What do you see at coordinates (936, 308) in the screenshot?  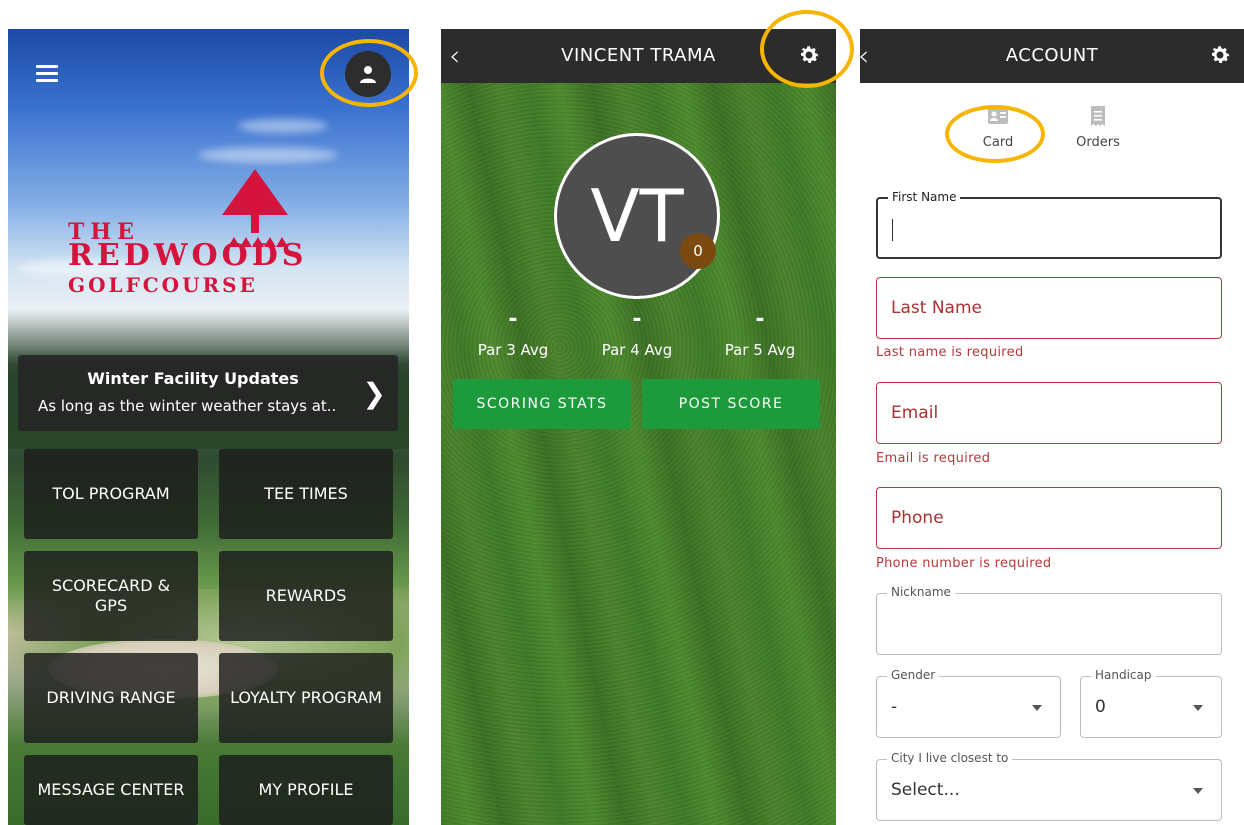 I see `last-name-placeholder: Last Name` at bounding box center [936, 308].